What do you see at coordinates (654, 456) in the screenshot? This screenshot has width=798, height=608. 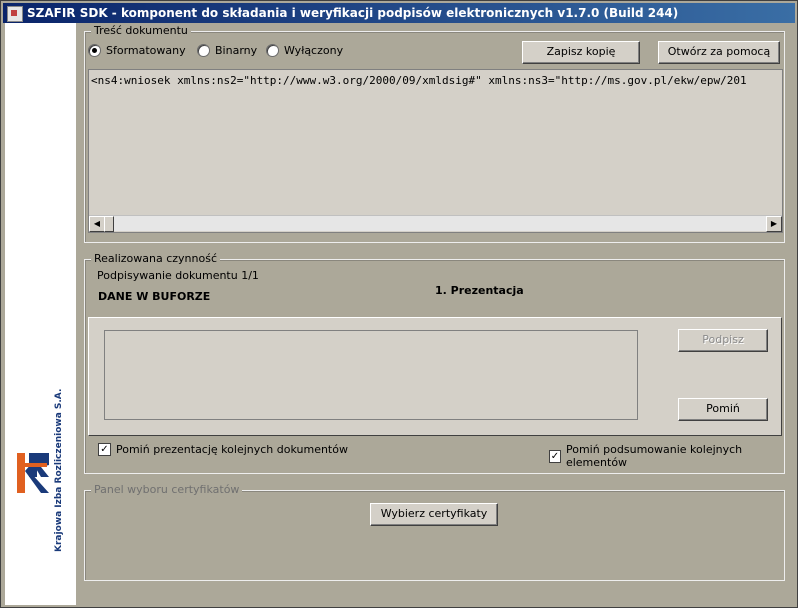 I see `skip-summary-checkbox-label: Pomiń podsumowanie kolejnych elementów` at bounding box center [654, 456].